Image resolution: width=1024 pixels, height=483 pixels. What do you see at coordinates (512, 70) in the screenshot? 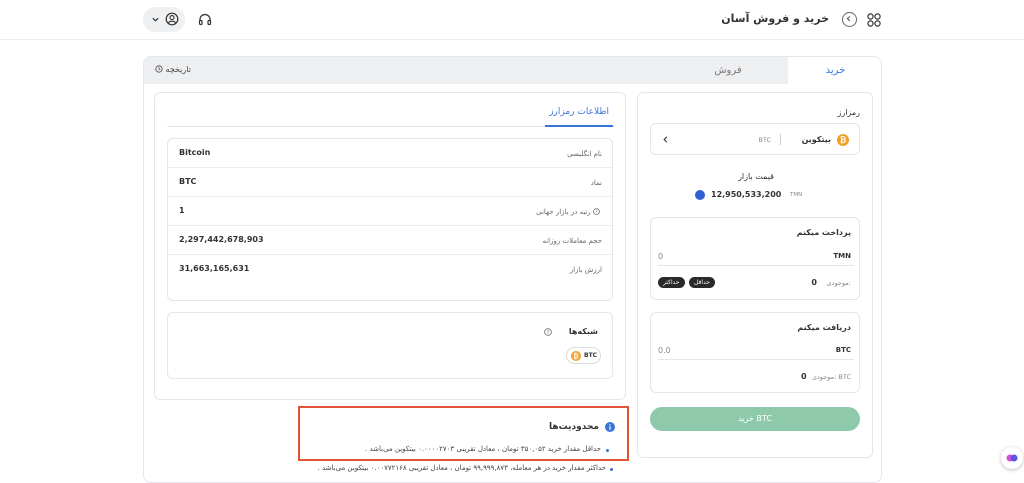
I see `tab-strip: خرید فروش تاریخچه` at bounding box center [512, 70].